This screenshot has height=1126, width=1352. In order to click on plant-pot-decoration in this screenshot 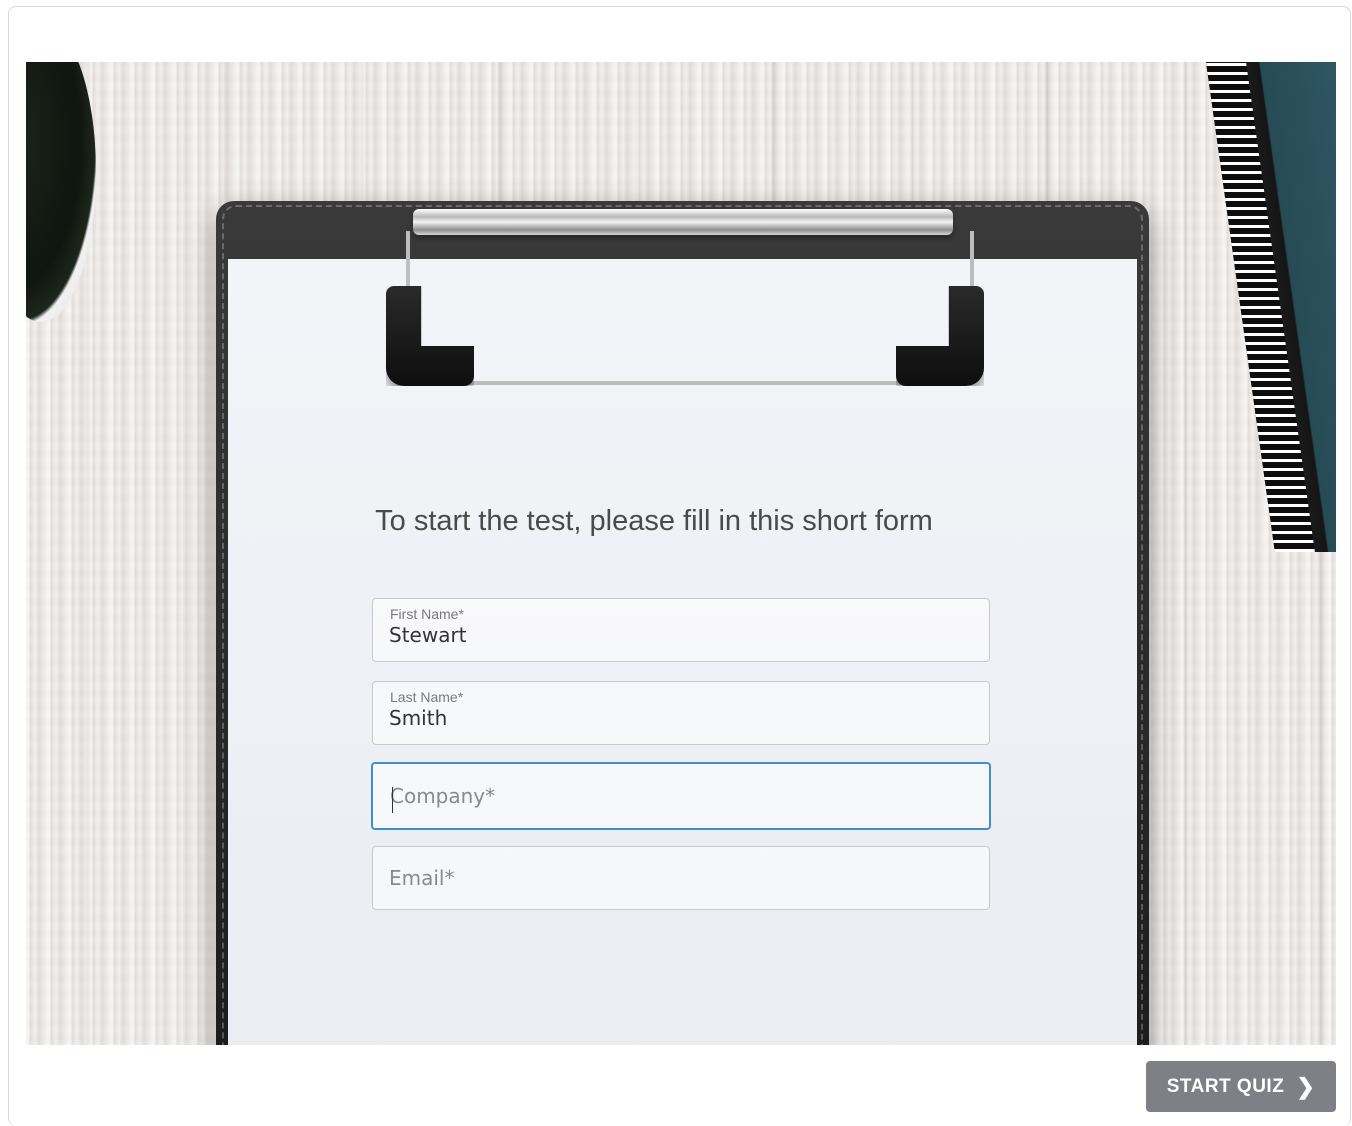, I will do `click(61, 192)`.